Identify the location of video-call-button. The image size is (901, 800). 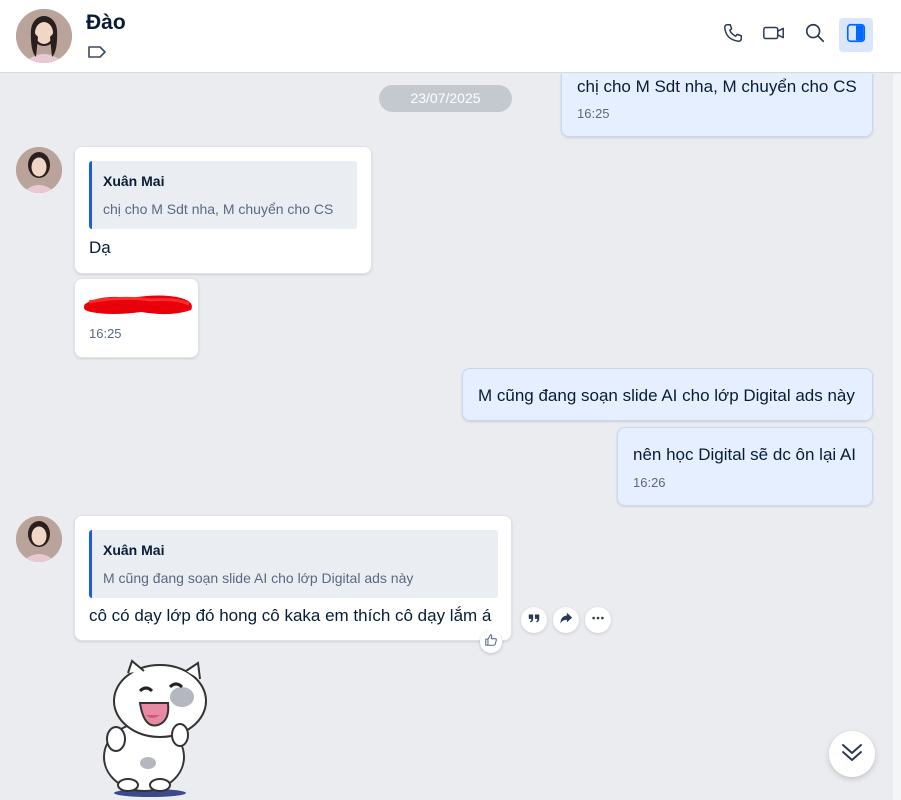
(774, 35).